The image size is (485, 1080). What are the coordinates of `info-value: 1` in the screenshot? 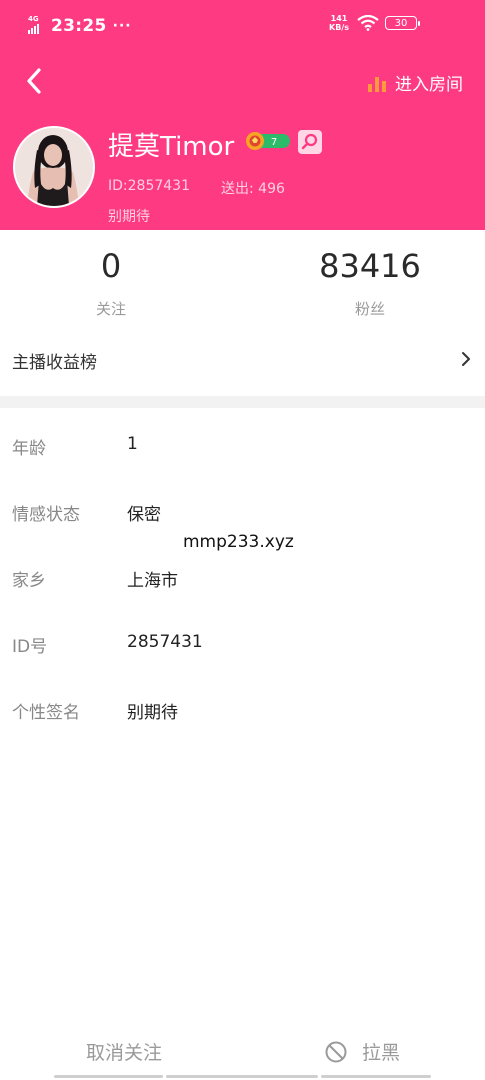 It's located at (132, 444).